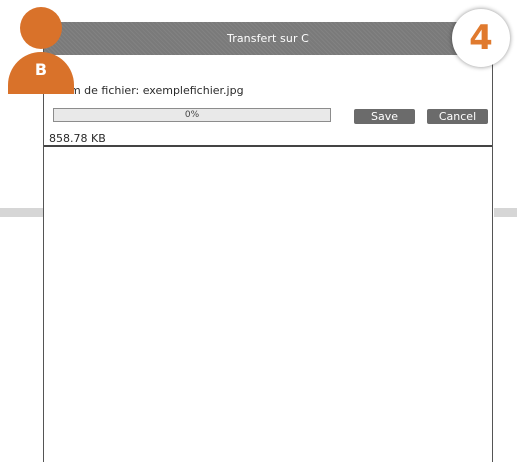 The height and width of the screenshot is (462, 517). What do you see at coordinates (149, 90) in the screenshot?
I see `filename-label: Nom de fichier: exemplefichier.jpg` at bounding box center [149, 90].